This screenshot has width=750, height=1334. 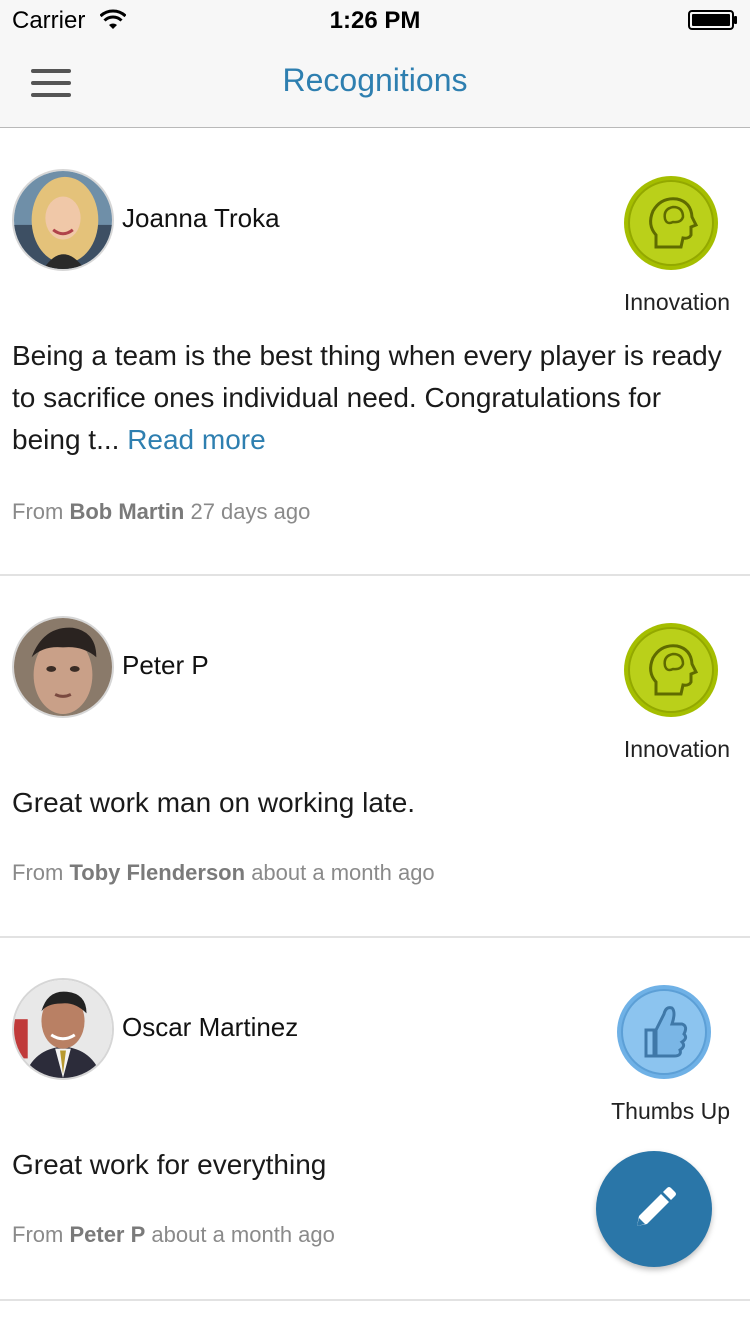 I want to click on new-recognition-button, so click(x=654, y=1209).